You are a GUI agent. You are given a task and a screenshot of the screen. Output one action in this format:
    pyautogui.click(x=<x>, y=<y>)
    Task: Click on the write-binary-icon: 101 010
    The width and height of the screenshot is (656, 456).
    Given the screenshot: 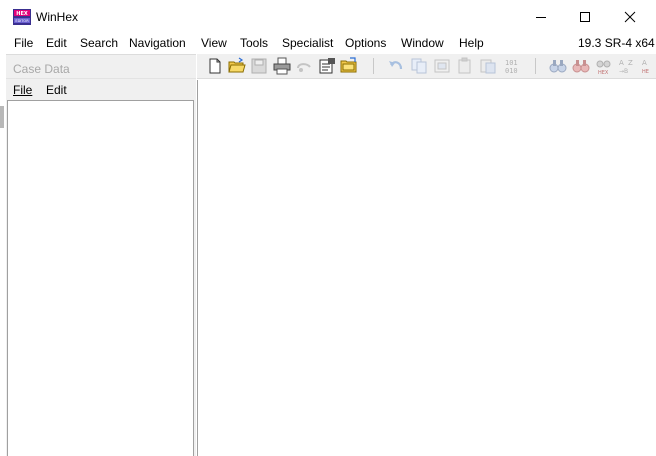 What is the action you would take?
    pyautogui.click(x=513, y=66)
    